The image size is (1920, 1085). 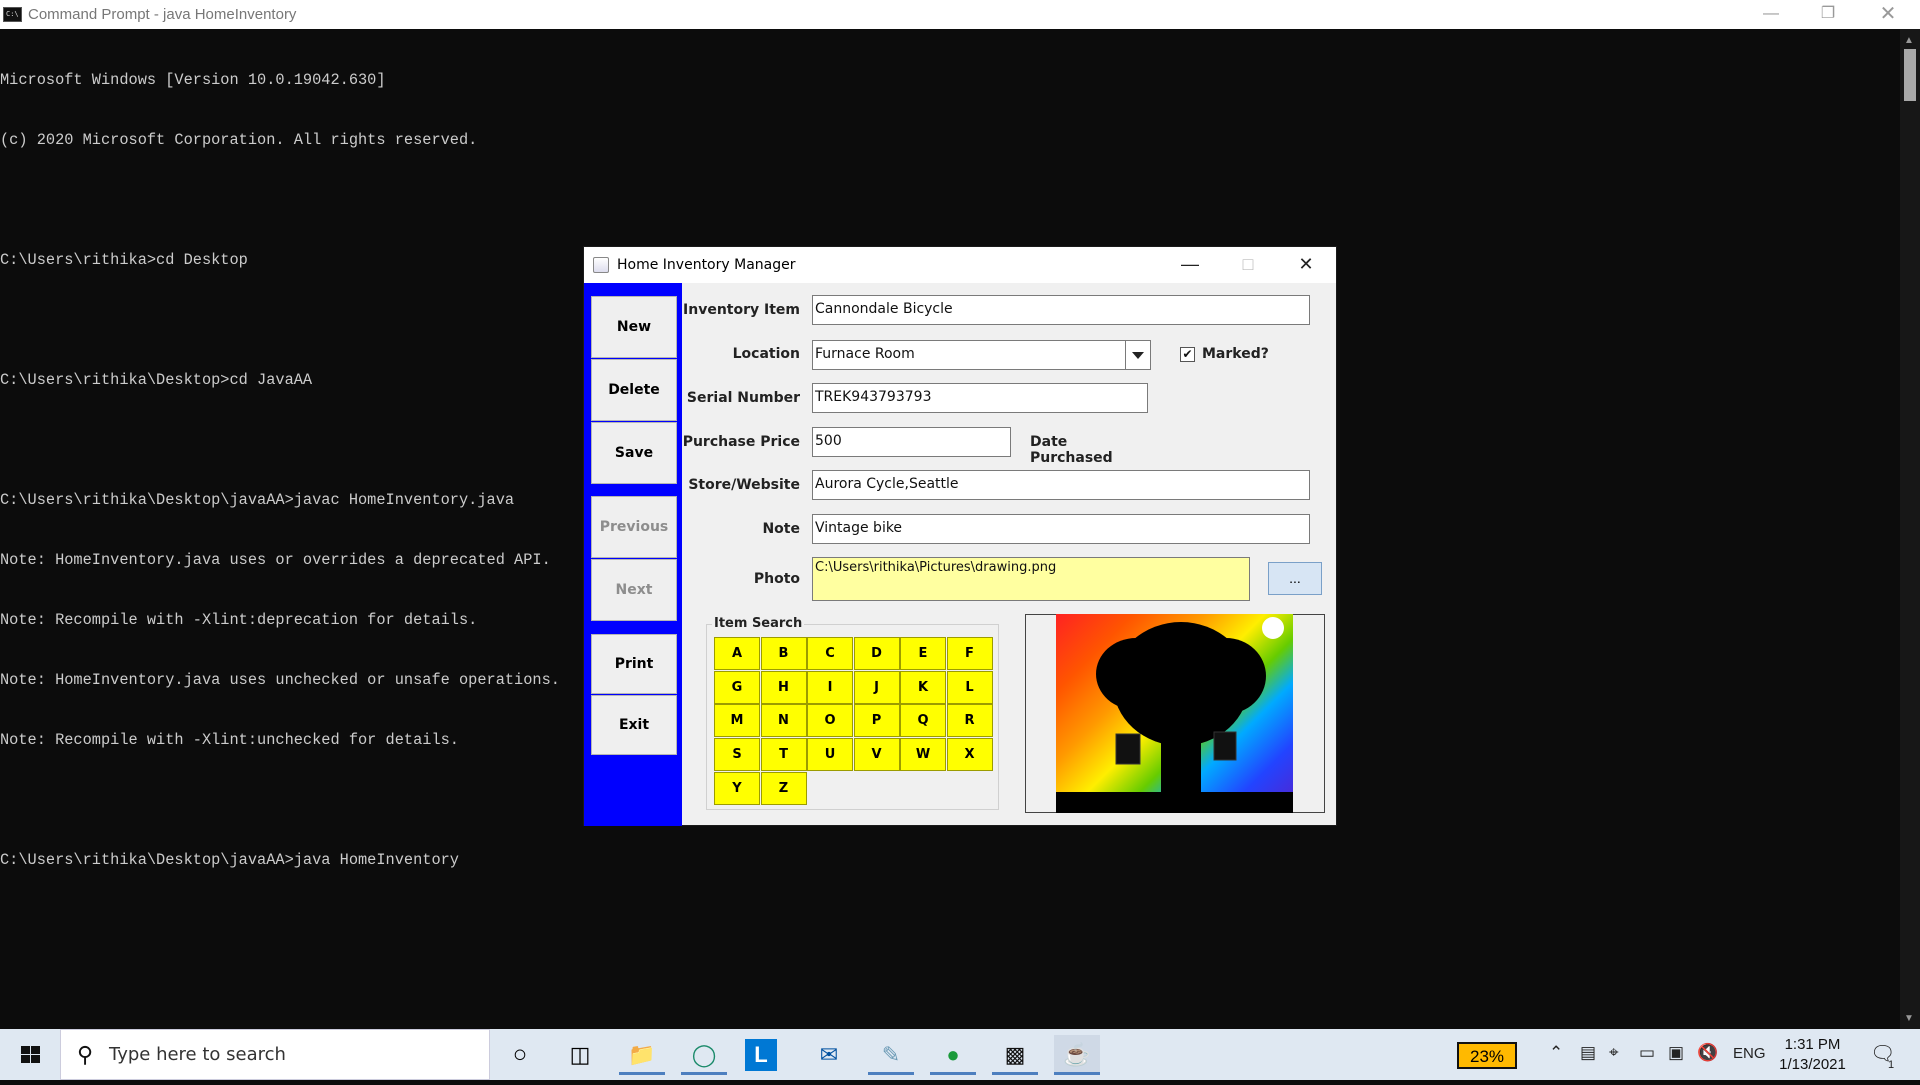 What do you see at coordinates (766, 354) in the screenshot?
I see `location-label: Location` at bounding box center [766, 354].